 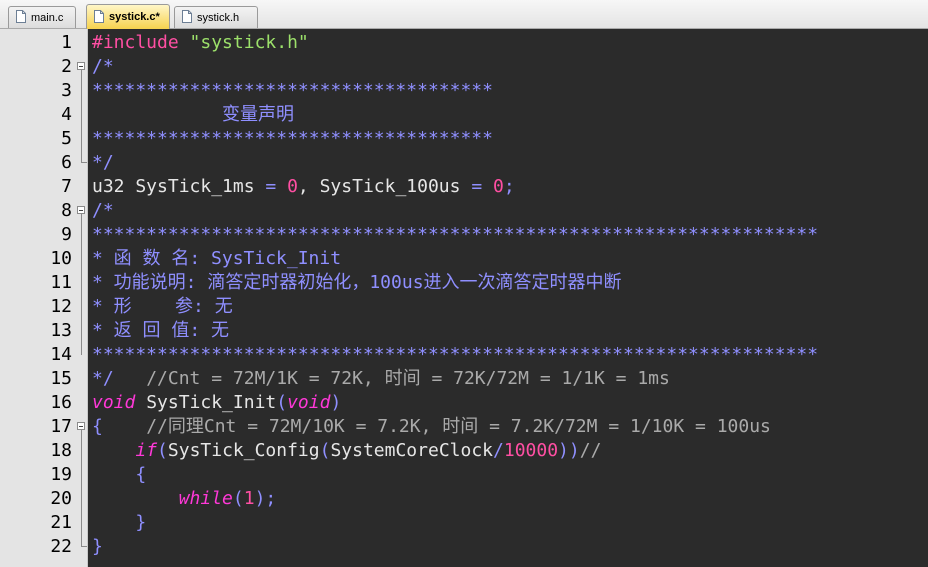 What do you see at coordinates (303, 187) in the screenshot?
I see `code-text: u32 SysTick_1ms = 0, SysTick_100us = 0;` at bounding box center [303, 187].